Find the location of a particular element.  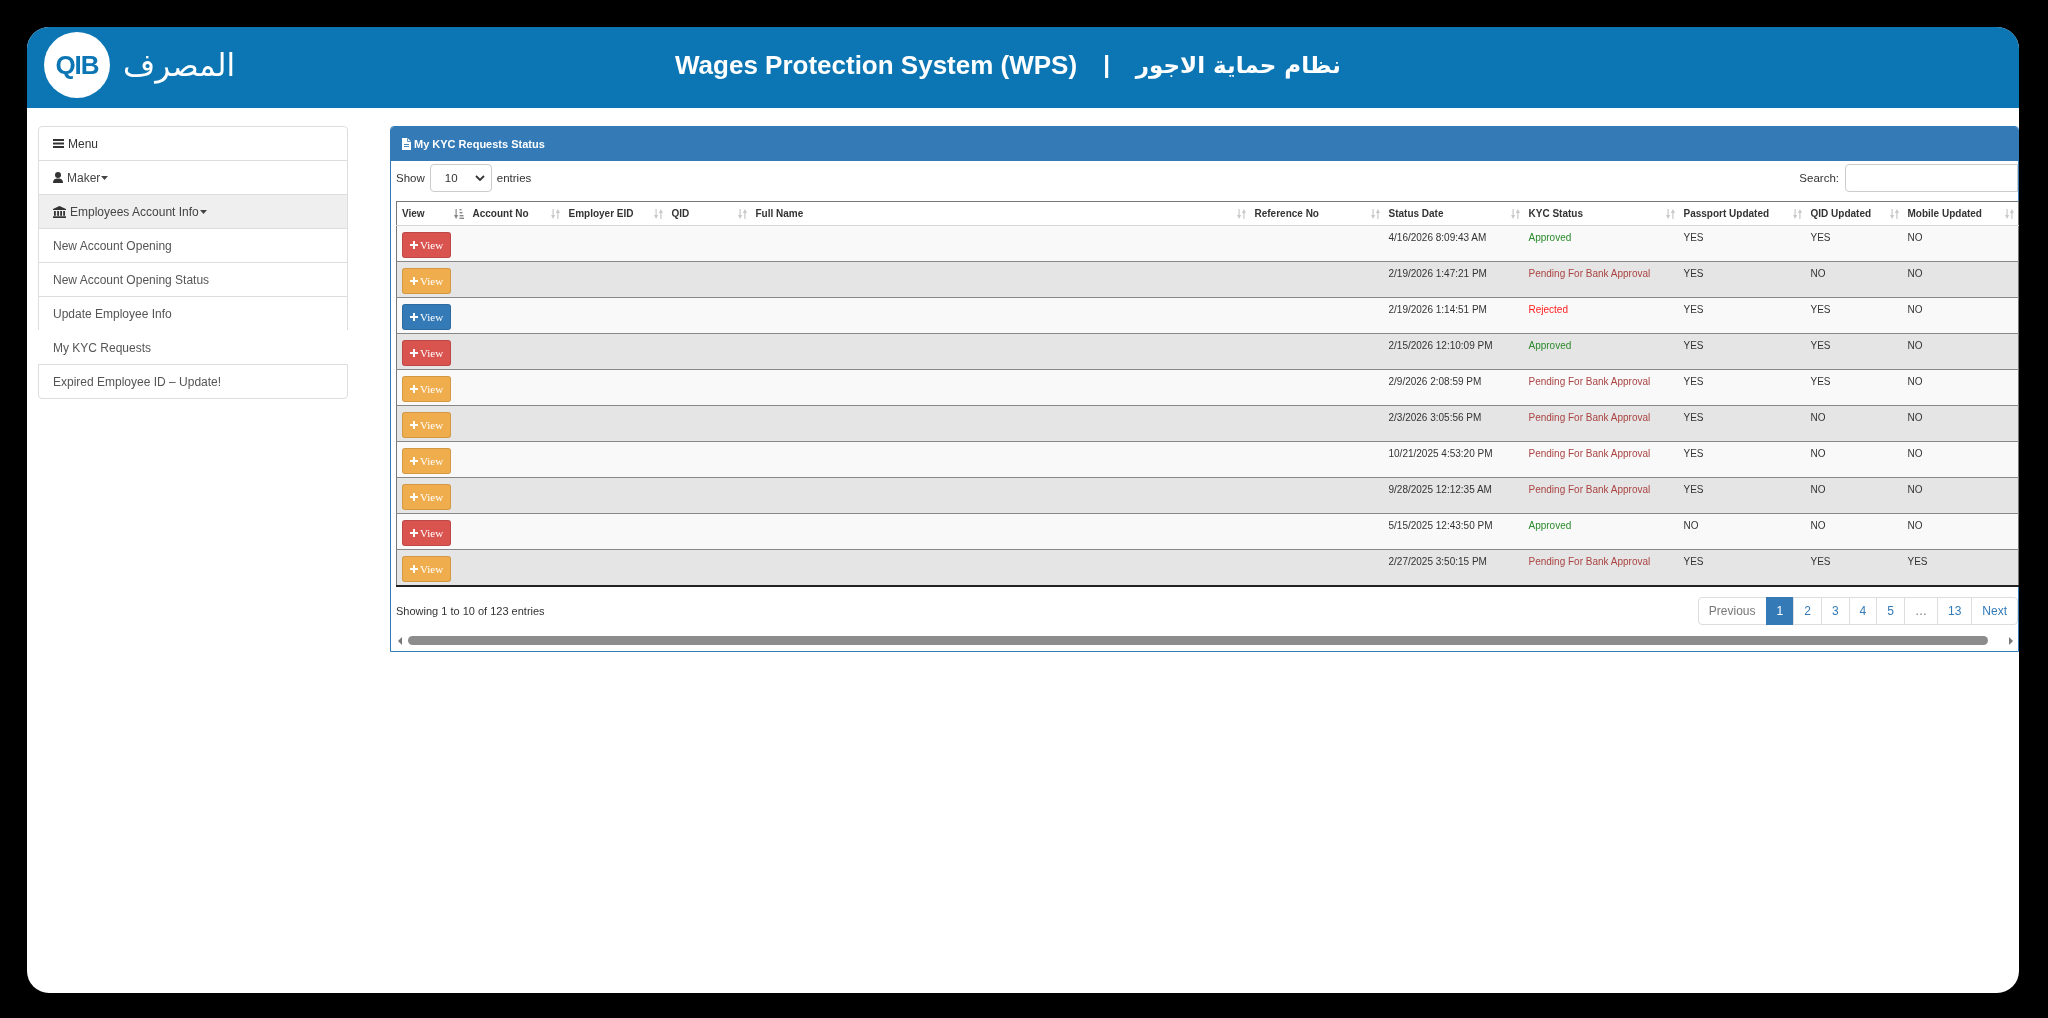

column-header: Status Date is located at coordinates (1453, 213).